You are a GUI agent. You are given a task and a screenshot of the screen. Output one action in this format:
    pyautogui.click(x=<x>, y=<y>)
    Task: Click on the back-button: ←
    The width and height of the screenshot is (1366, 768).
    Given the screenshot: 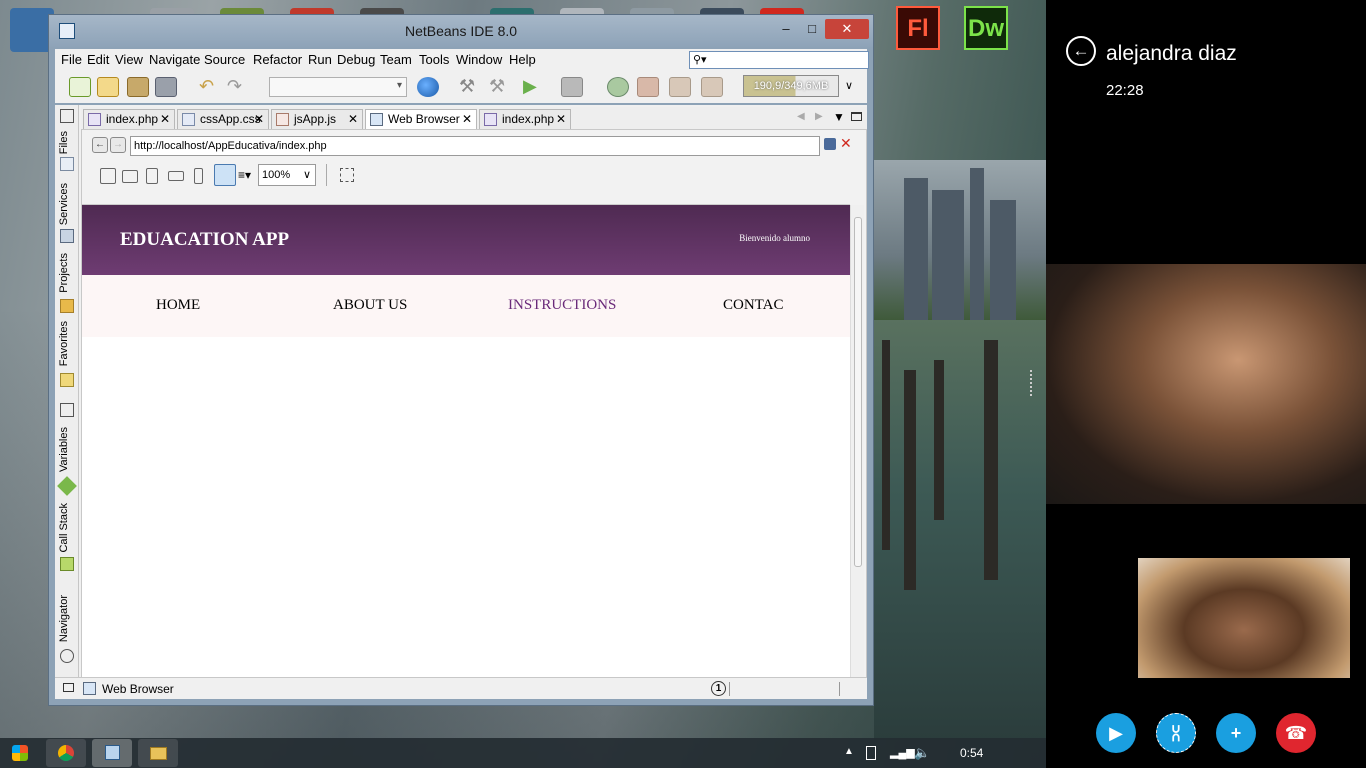 What is the action you would take?
    pyautogui.click(x=100, y=145)
    